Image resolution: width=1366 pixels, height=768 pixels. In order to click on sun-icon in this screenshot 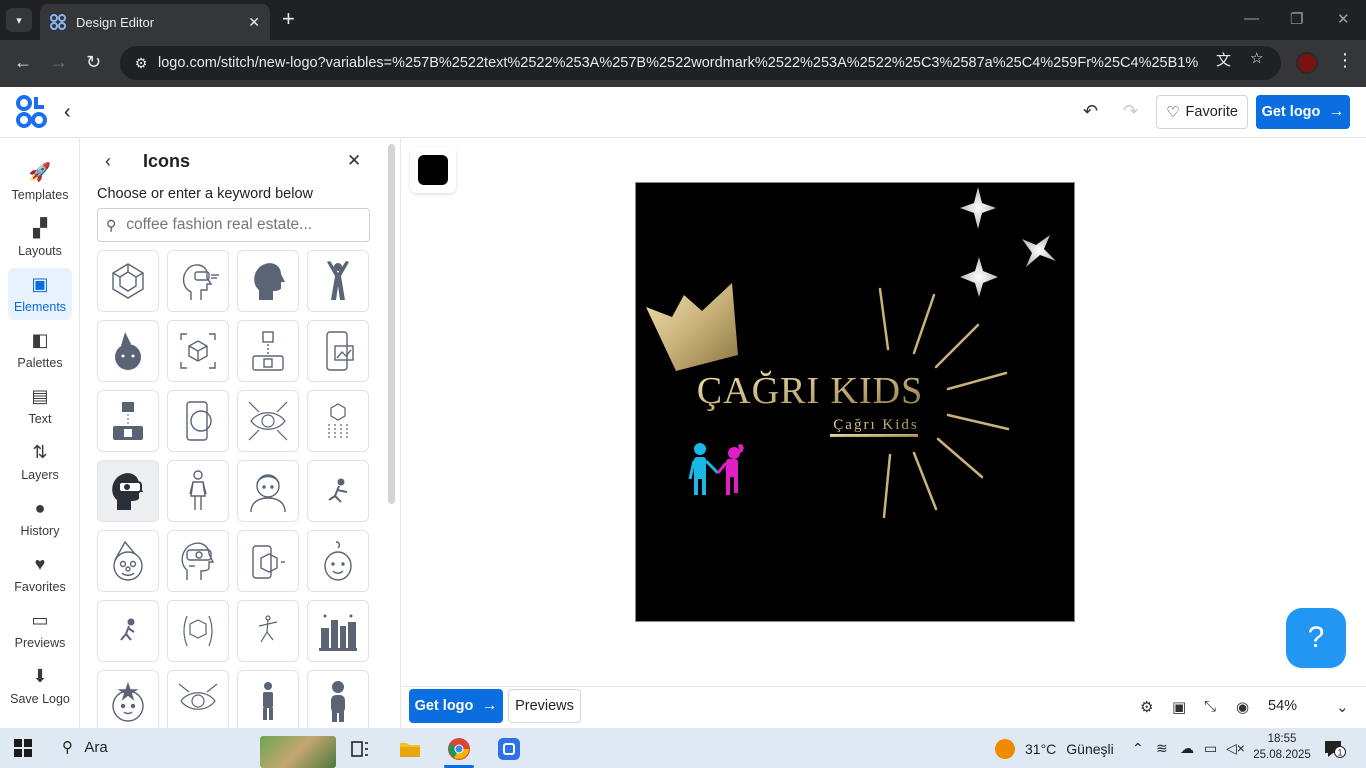, I will do `click(1005, 749)`.